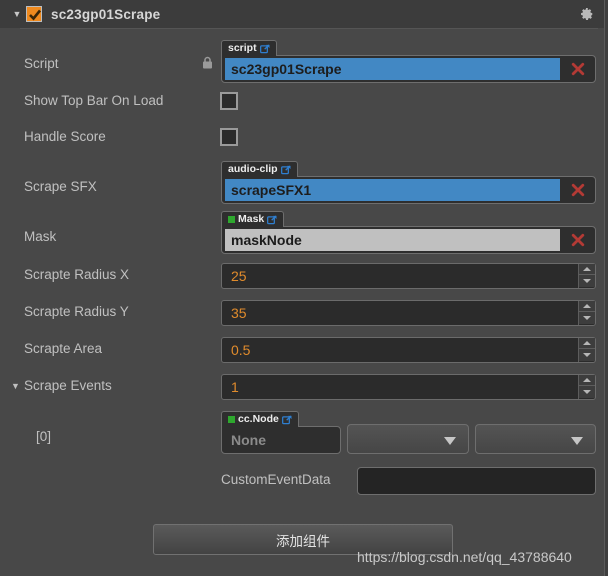  Describe the element at coordinates (408, 350) in the screenshot. I see `number-field-scrapte-area: 0.5` at that location.